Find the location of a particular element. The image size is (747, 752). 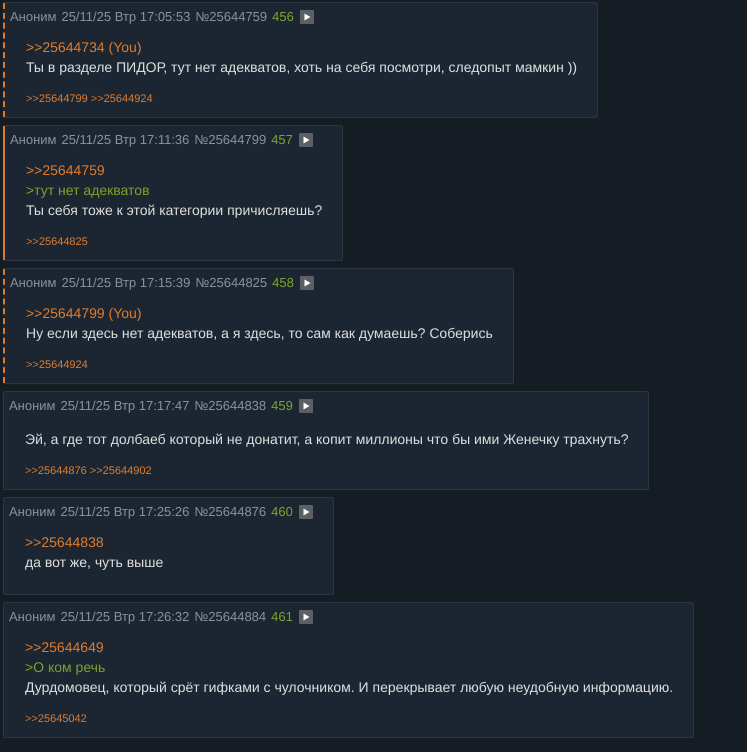

reply-link: >>25644799 (You) is located at coordinates (84, 313).